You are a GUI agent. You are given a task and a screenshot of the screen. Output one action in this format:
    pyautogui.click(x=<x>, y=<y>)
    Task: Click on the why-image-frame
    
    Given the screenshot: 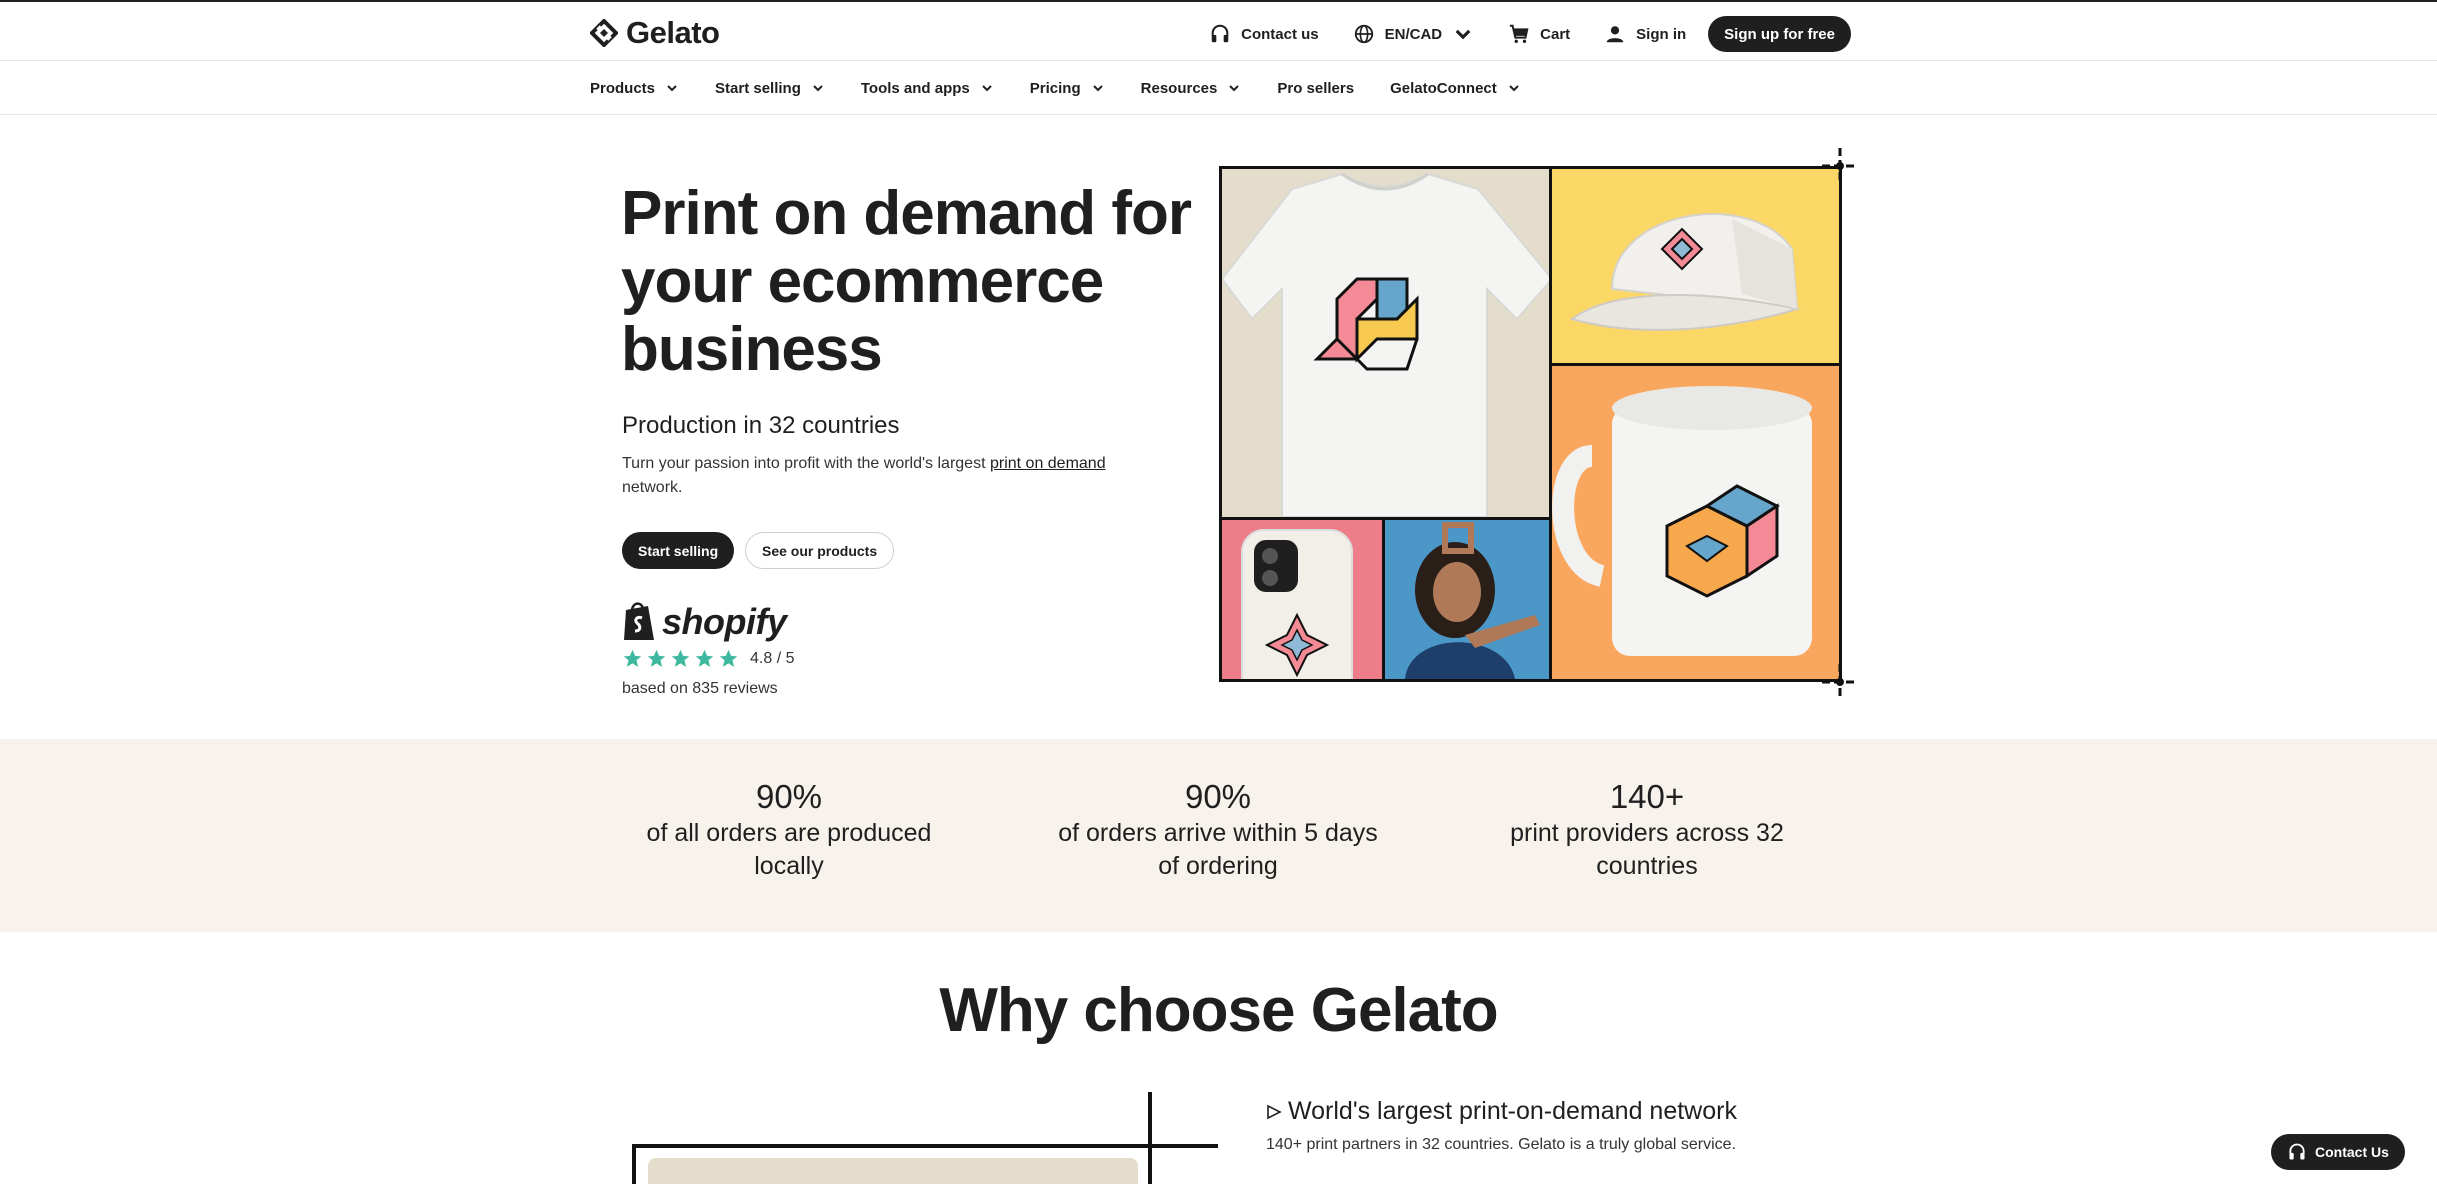 What is the action you would take?
    pyautogui.click(x=892, y=1164)
    